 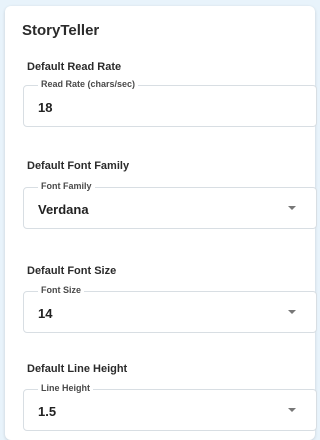 I want to click on read-rate-value: 18, so click(x=45, y=107).